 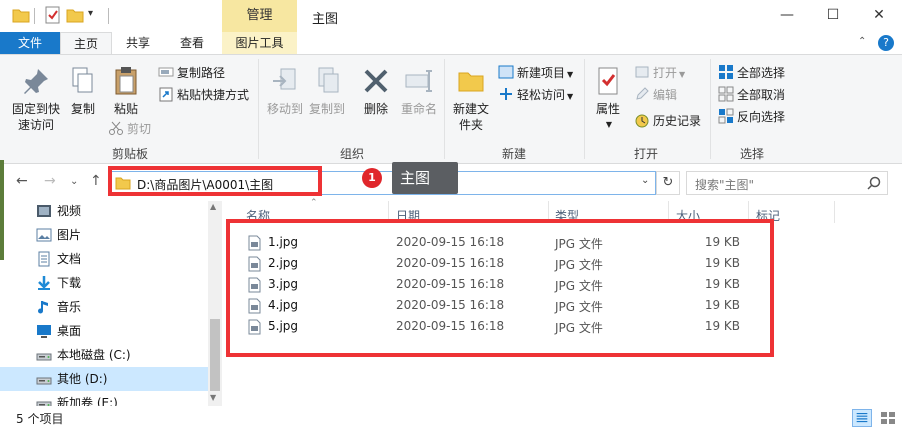 I want to click on ribbon-tabs: 文件 主页 共享 查看 图片工具 ⌃ ?, so click(x=451, y=43).